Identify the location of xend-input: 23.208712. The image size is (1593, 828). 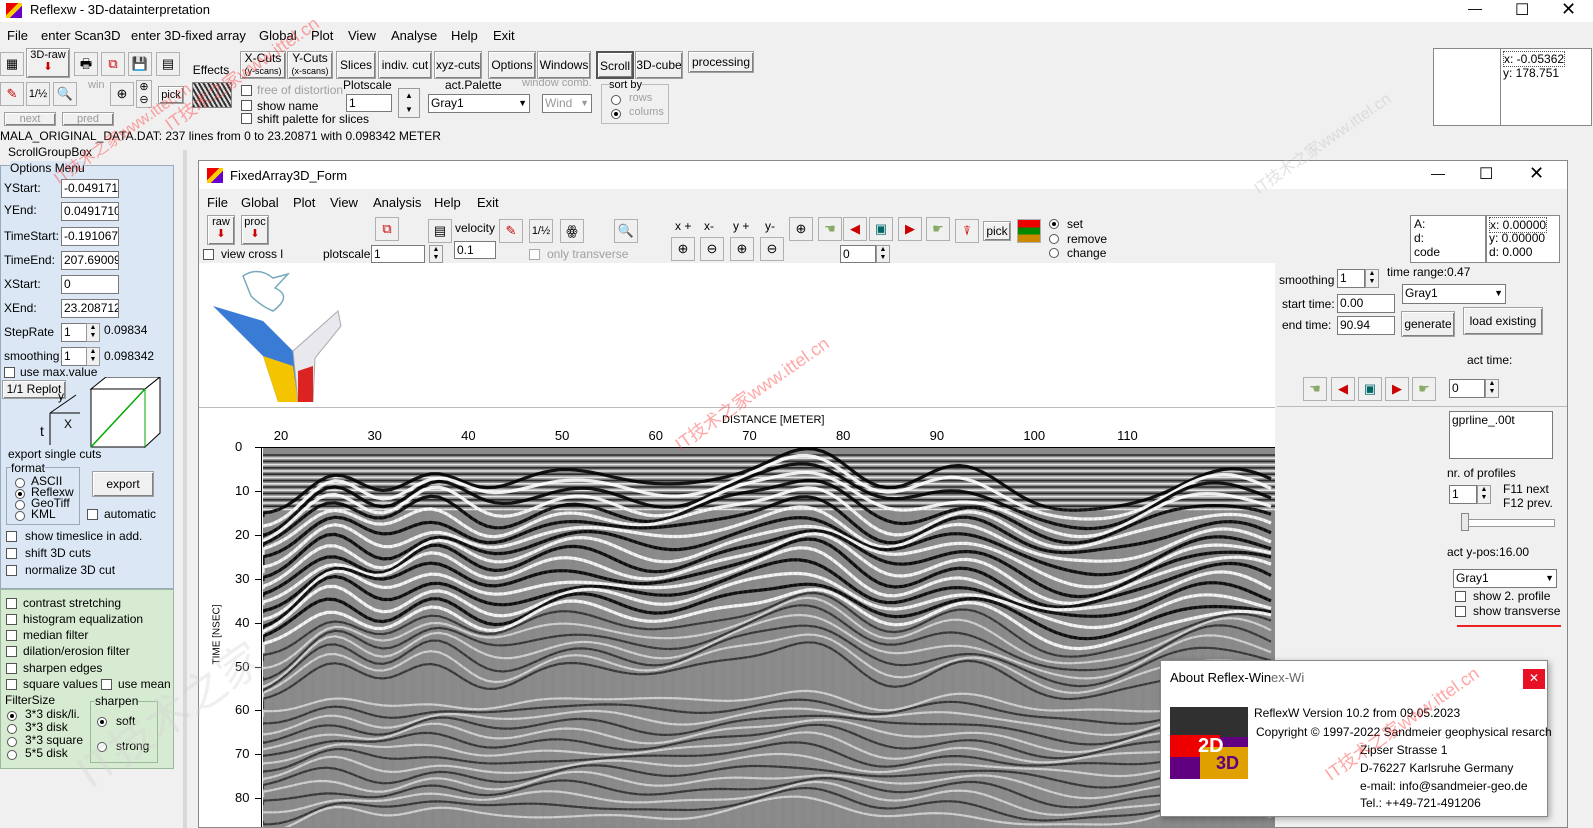
(90, 308).